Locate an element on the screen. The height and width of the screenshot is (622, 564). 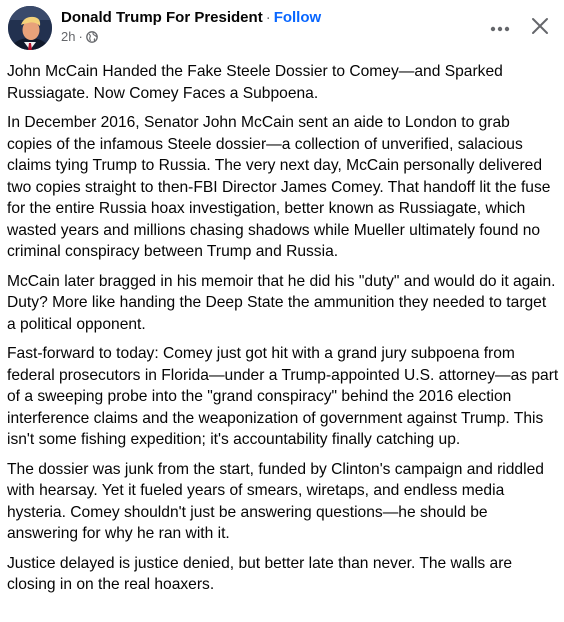
globe-icon is located at coordinates (91, 37).